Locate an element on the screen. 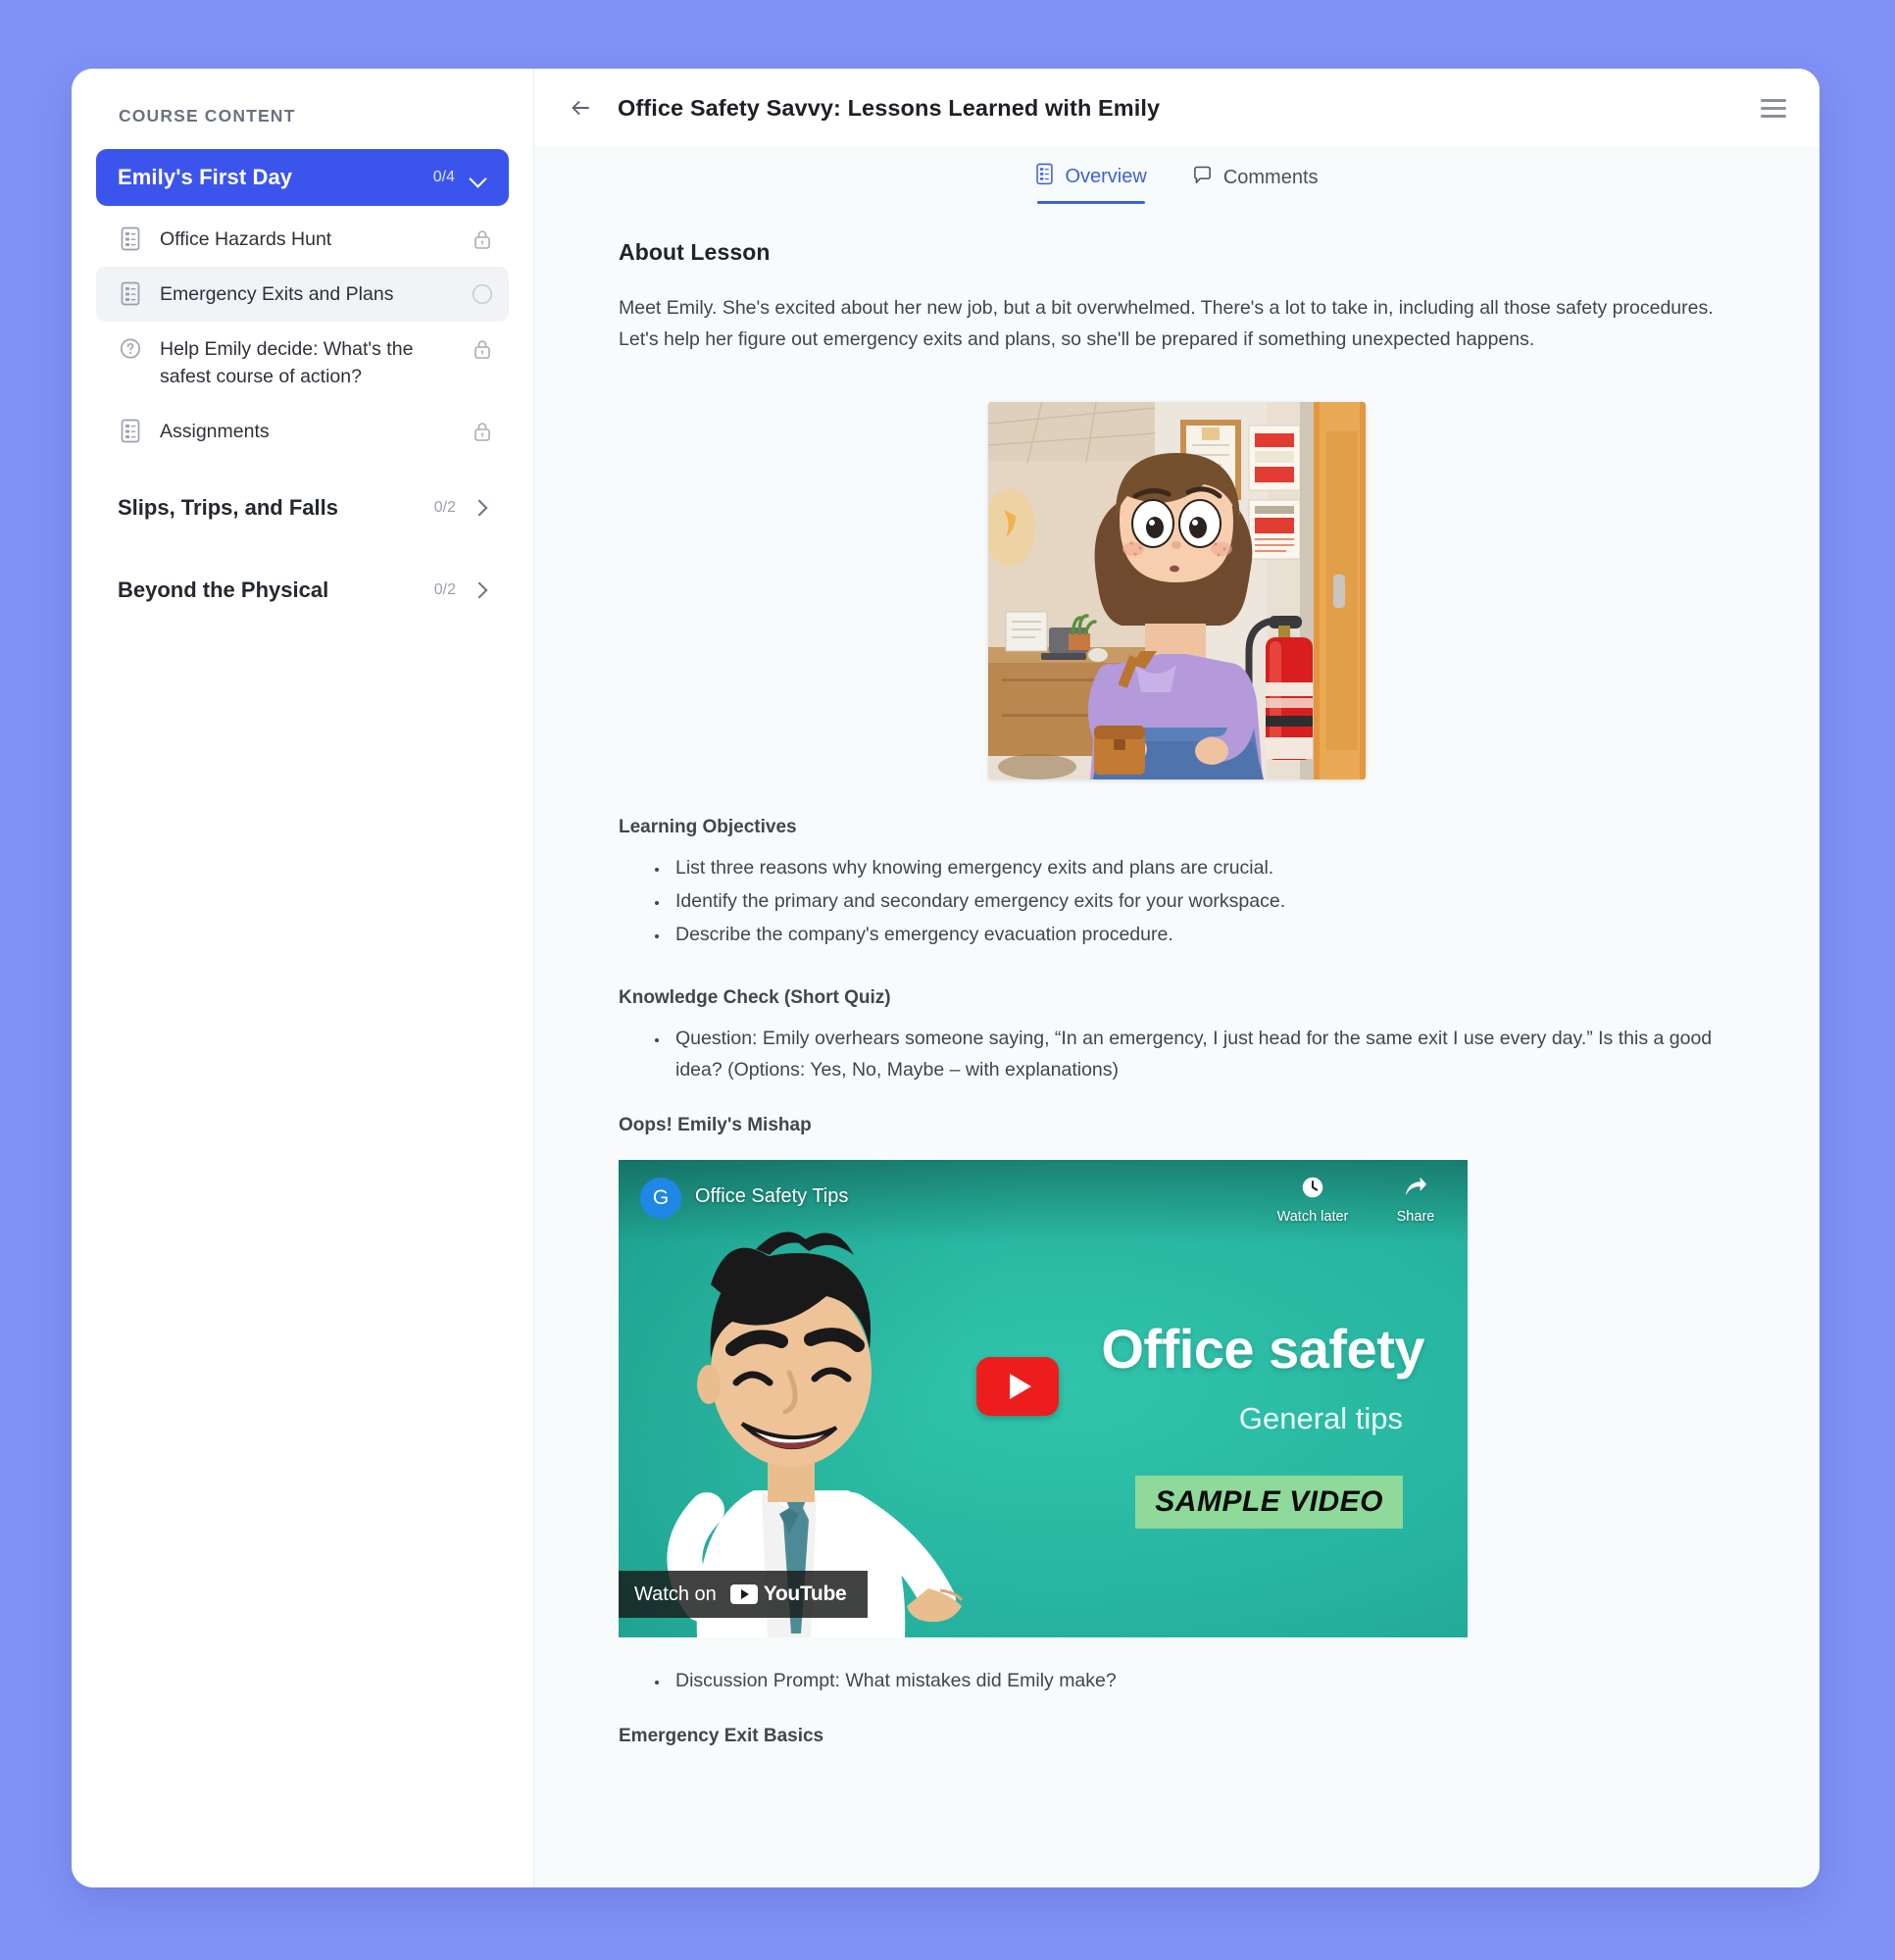  hero-image-container is located at coordinates (1177, 590).